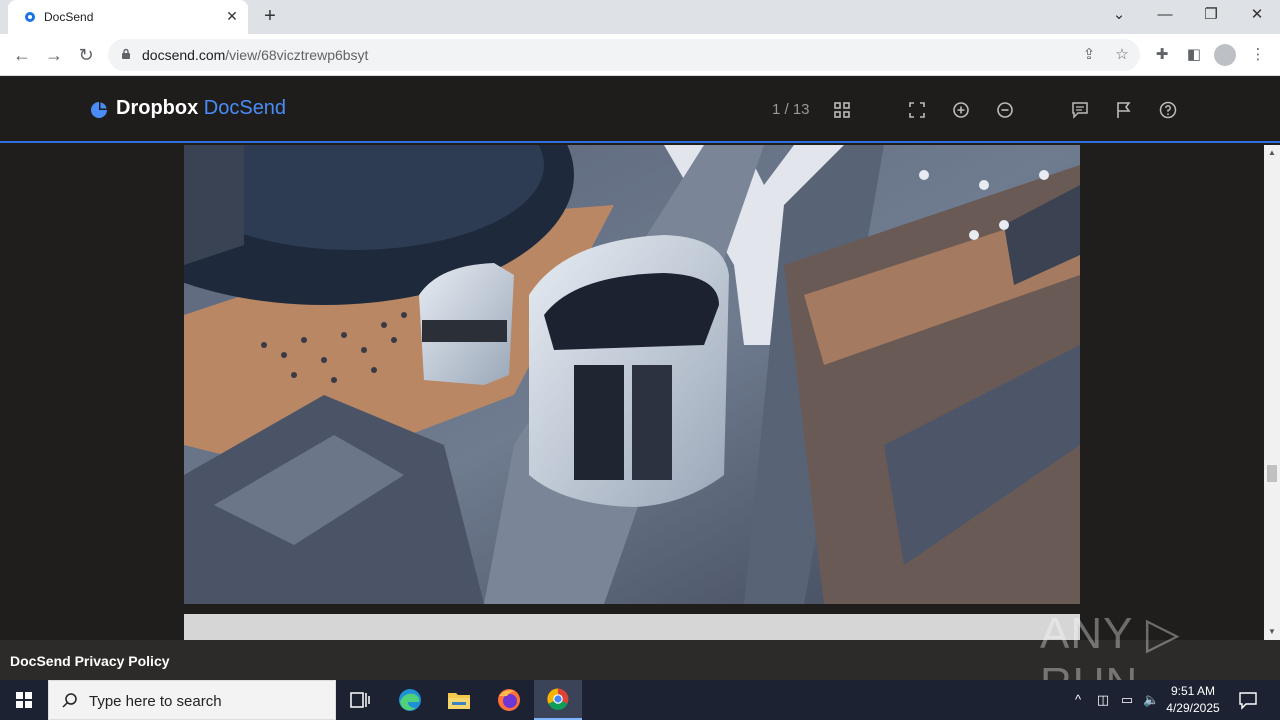  What do you see at coordinates (128, 17) in the screenshot?
I see `tab-docsend: DocSend ✕` at bounding box center [128, 17].